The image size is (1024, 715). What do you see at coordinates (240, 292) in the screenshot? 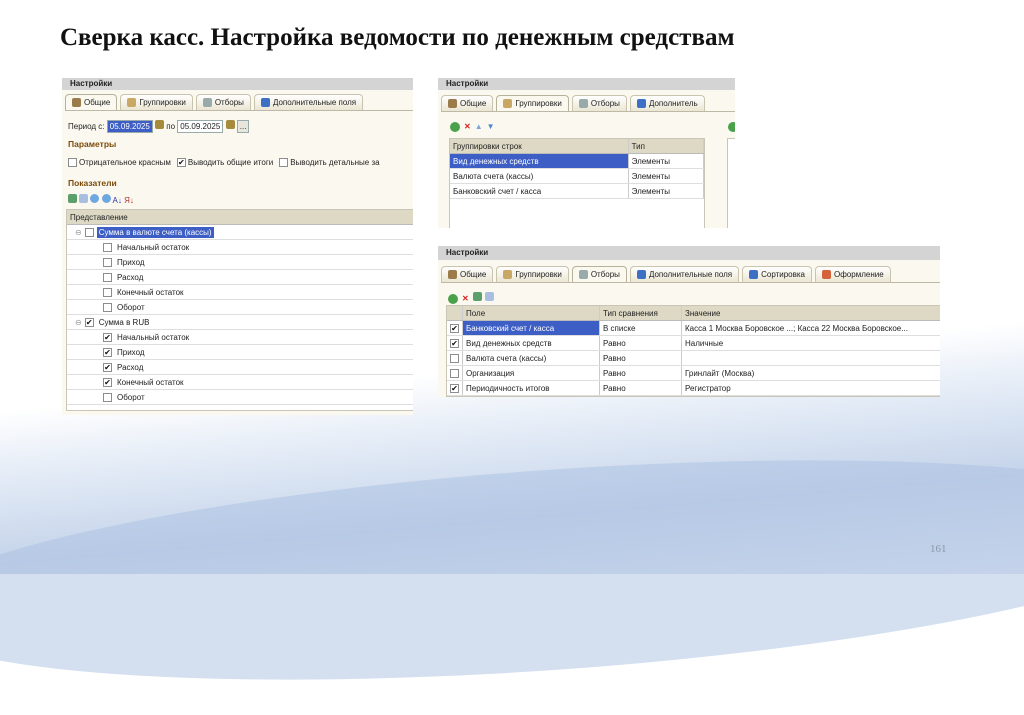
I see `table-row: Конечный остаток` at bounding box center [240, 292].